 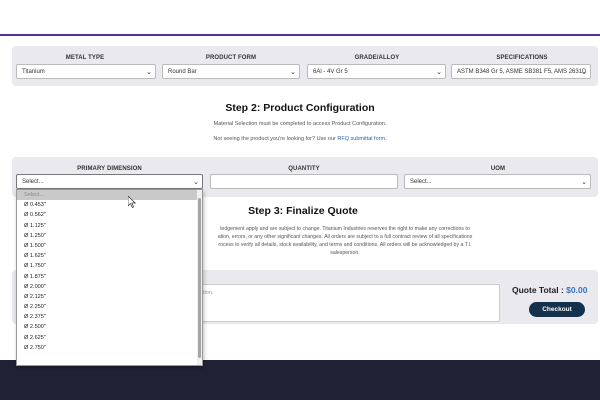 What do you see at coordinates (85, 58) in the screenshot?
I see `metal-type-label: METAL TYPE` at bounding box center [85, 58].